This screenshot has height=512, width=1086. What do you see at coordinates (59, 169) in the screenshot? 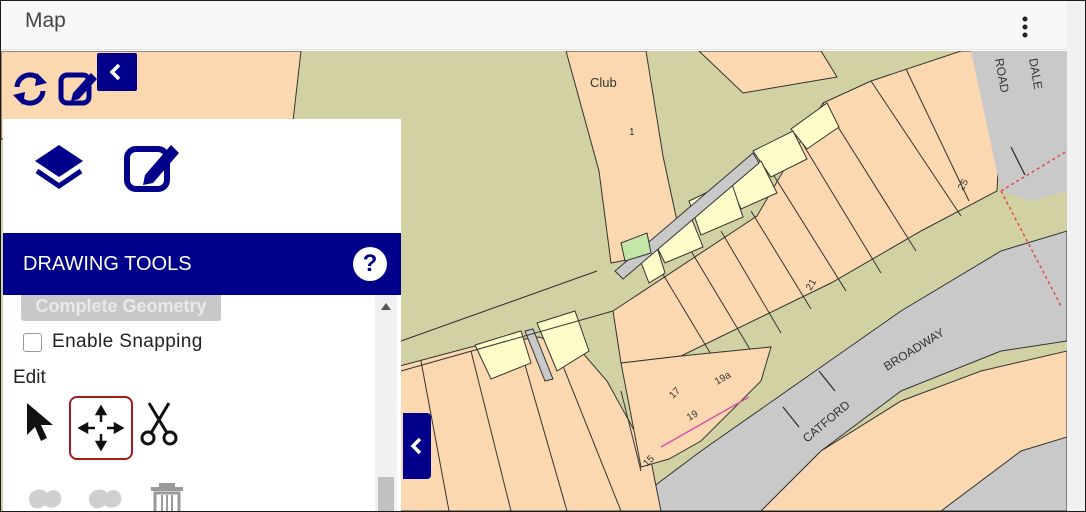
I see `layers-icon` at bounding box center [59, 169].